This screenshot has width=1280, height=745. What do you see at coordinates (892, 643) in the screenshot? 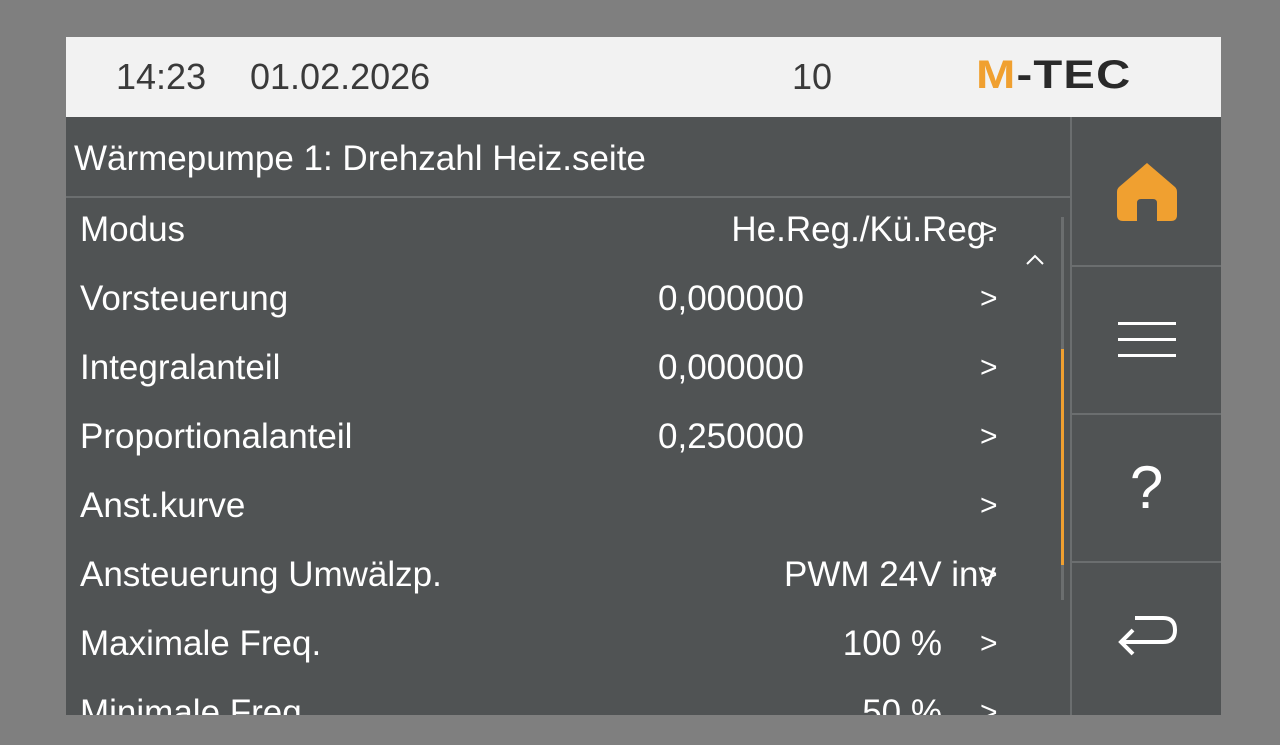
I see `list-item-value: 100 %` at bounding box center [892, 643].